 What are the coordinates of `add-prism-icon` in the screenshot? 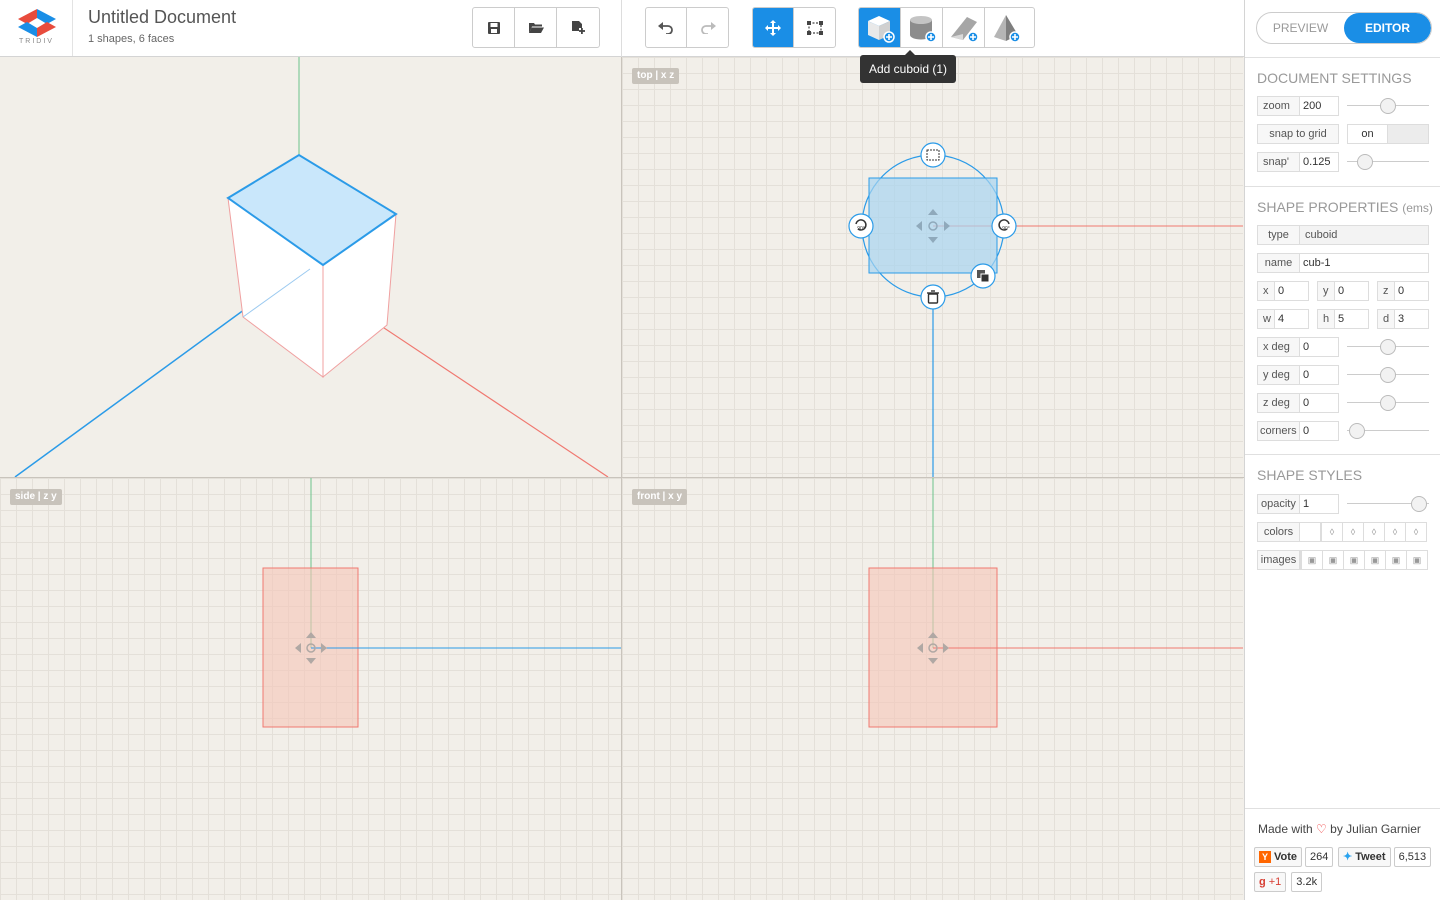 It's located at (964, 29).